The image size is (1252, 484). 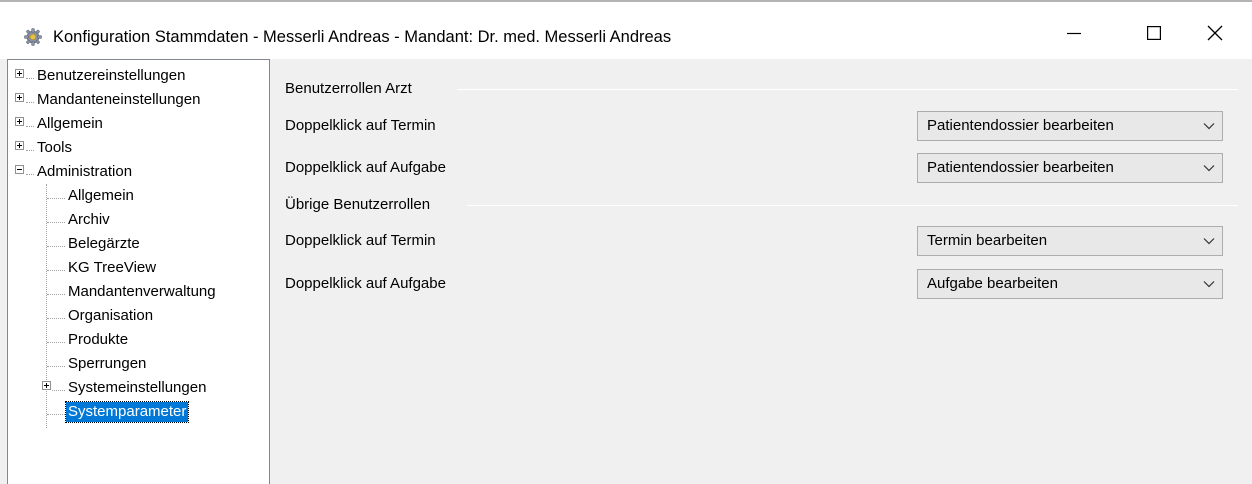 I want to click on tree-node-label: Sperrungen, so click(x=107, y=363).